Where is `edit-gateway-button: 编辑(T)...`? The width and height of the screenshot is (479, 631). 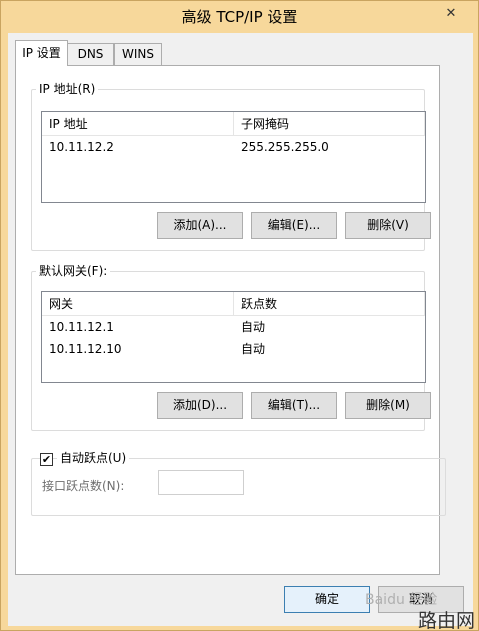
edit-gateway-button: 编辑(T)... is located at coordinates (294, 405).